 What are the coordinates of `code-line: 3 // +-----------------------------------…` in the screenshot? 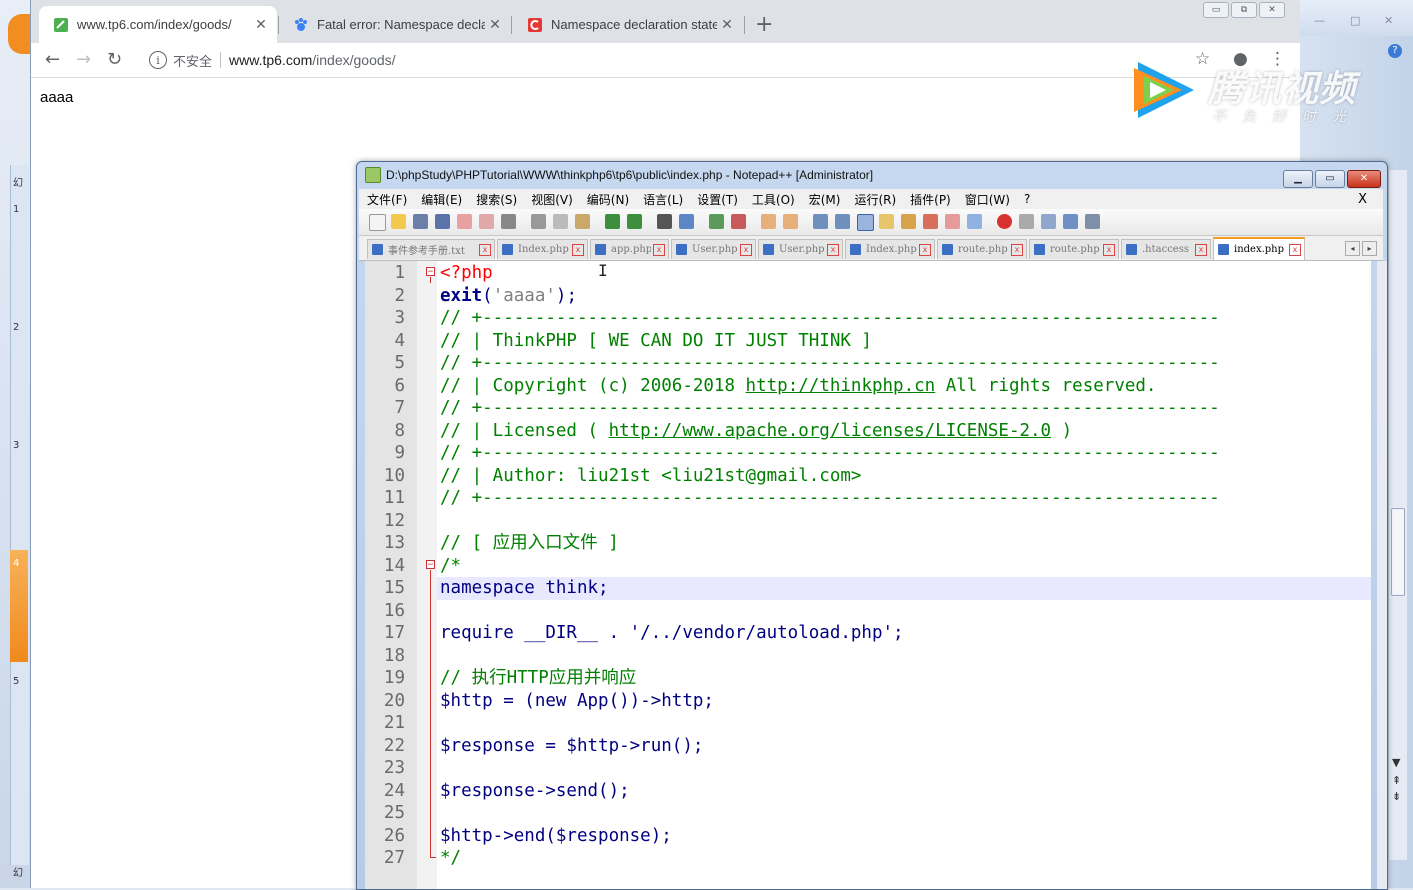 It's located at (868, 318).